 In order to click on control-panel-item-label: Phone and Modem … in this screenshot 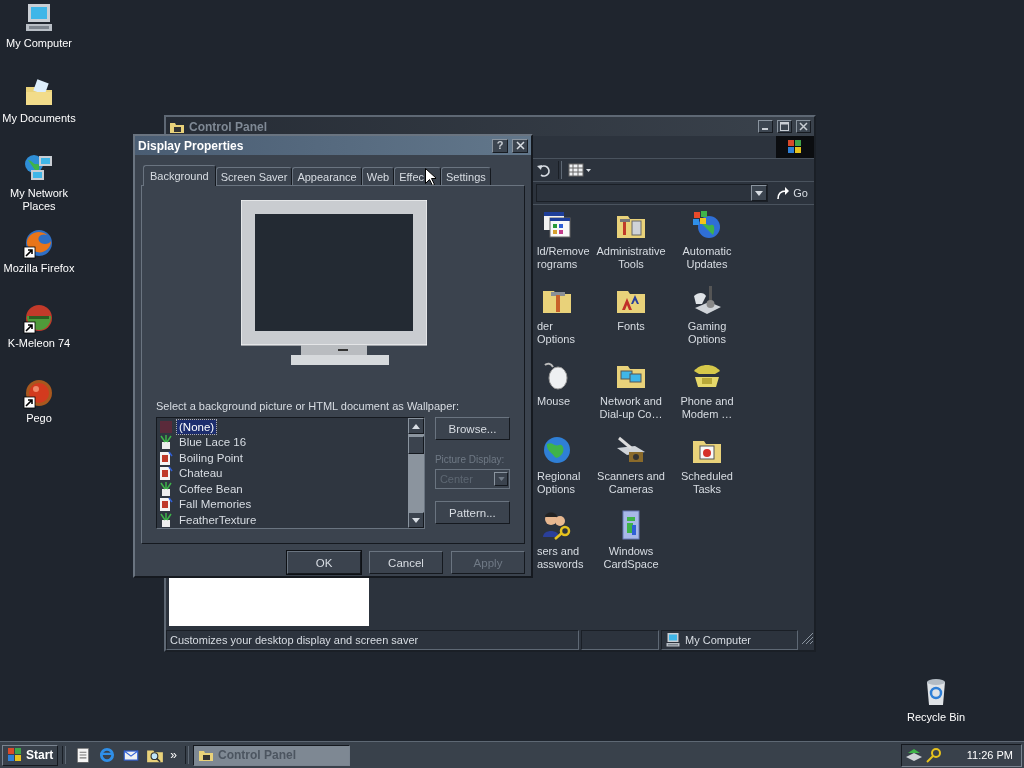, I will do `click(707, 408)`.